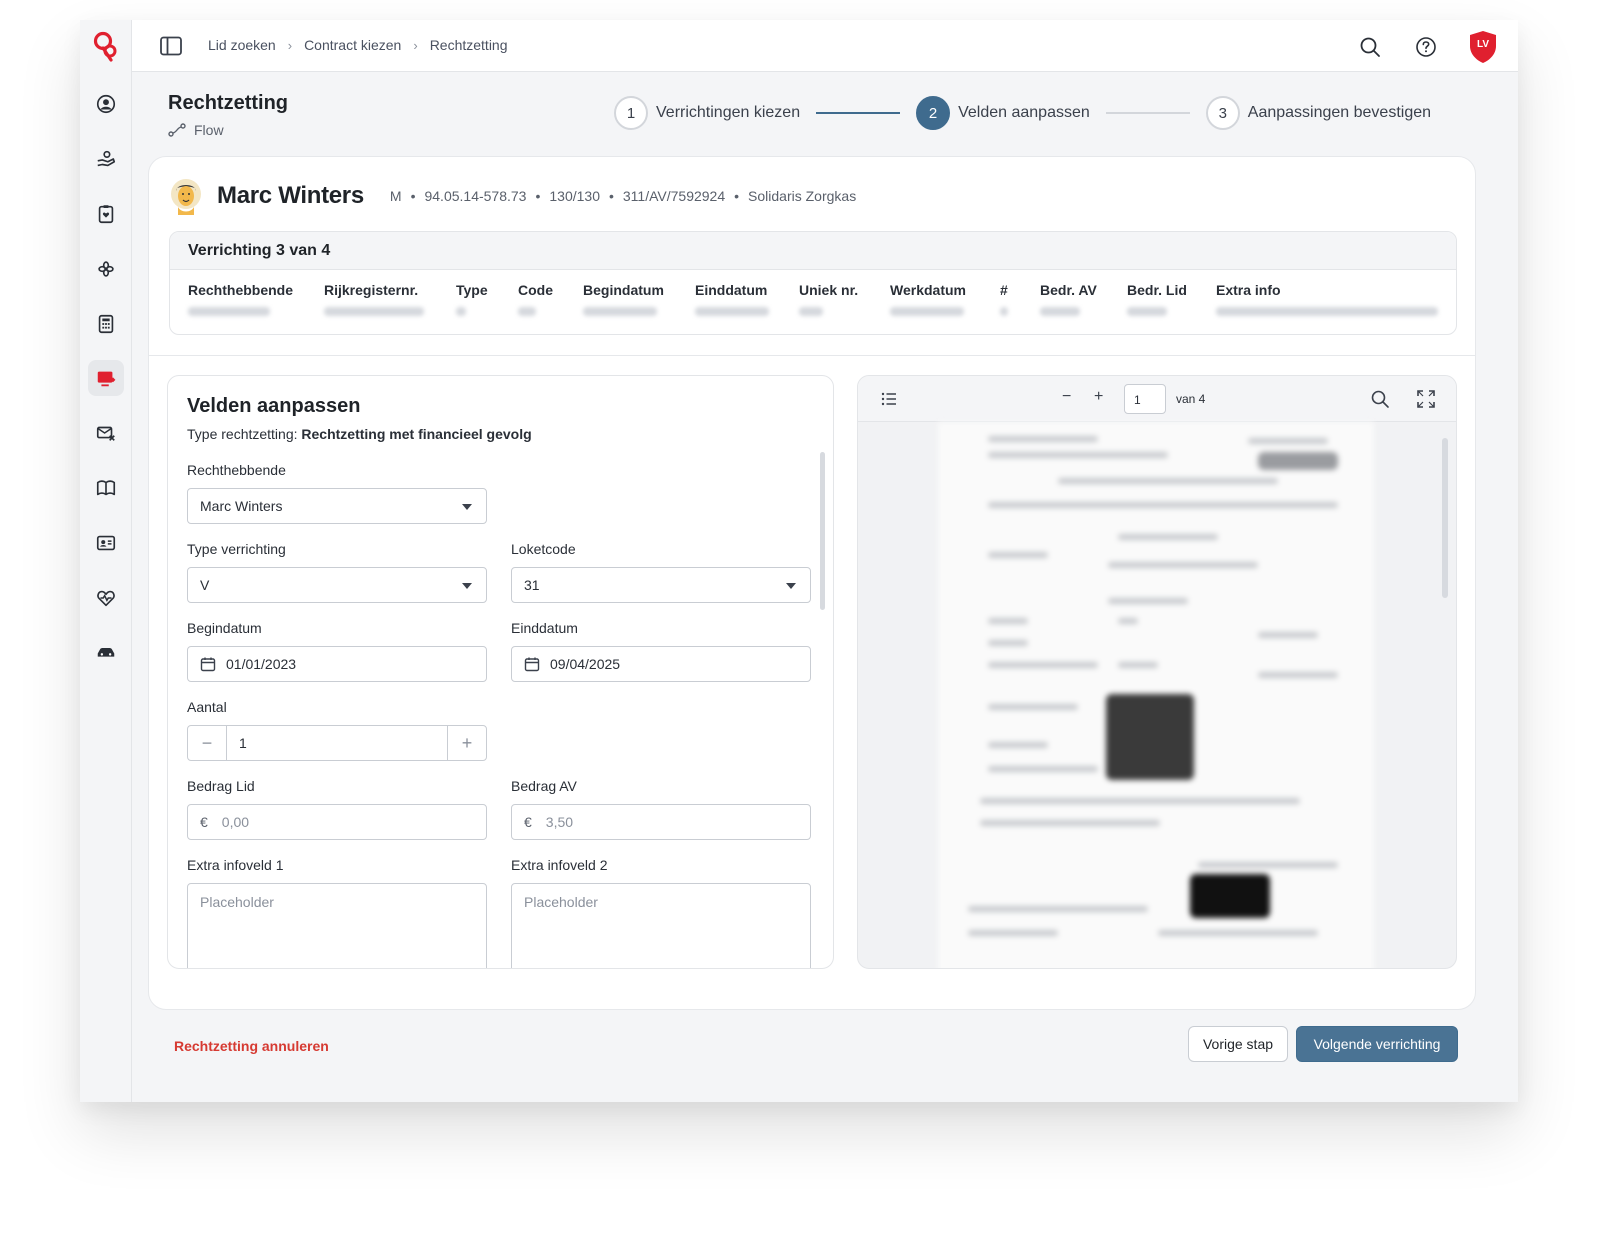 The width and height of the screenshot is (1600, 1240). I want to click on verrichting-col: Uniek nr., so click(828, 299).